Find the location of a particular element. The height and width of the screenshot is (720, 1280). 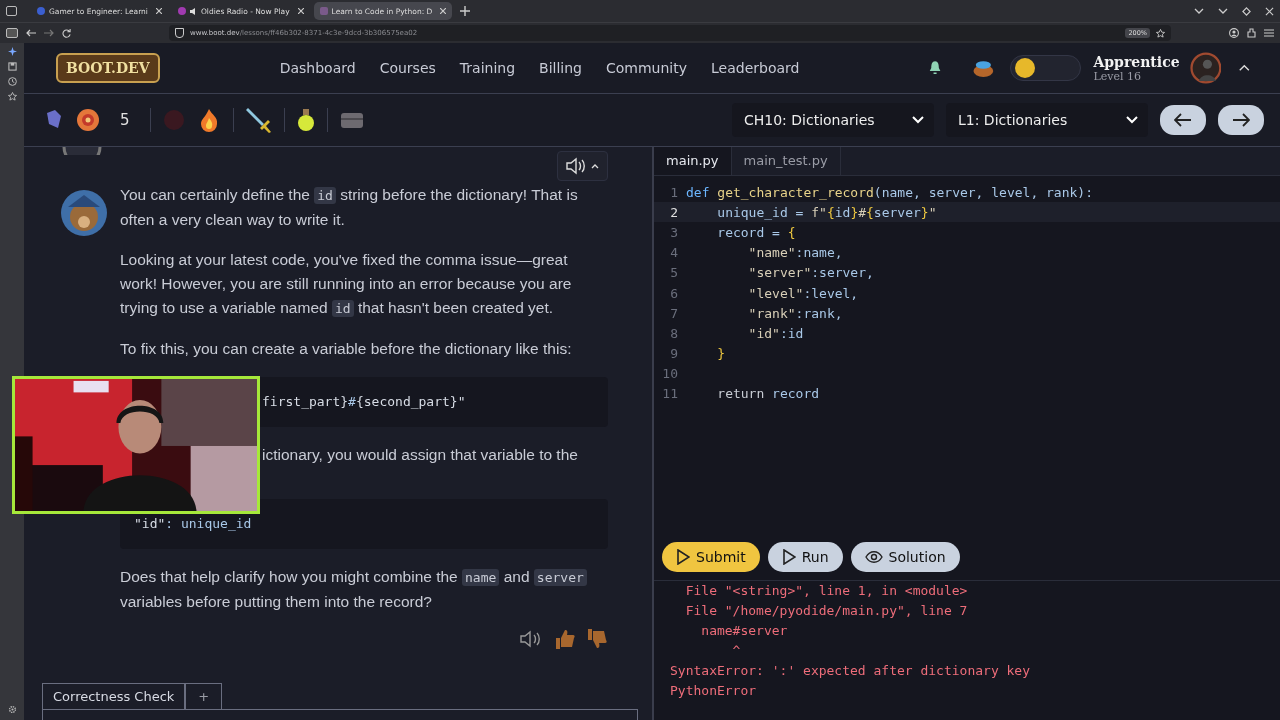

clock-icon is located at coordinates (12, 81).